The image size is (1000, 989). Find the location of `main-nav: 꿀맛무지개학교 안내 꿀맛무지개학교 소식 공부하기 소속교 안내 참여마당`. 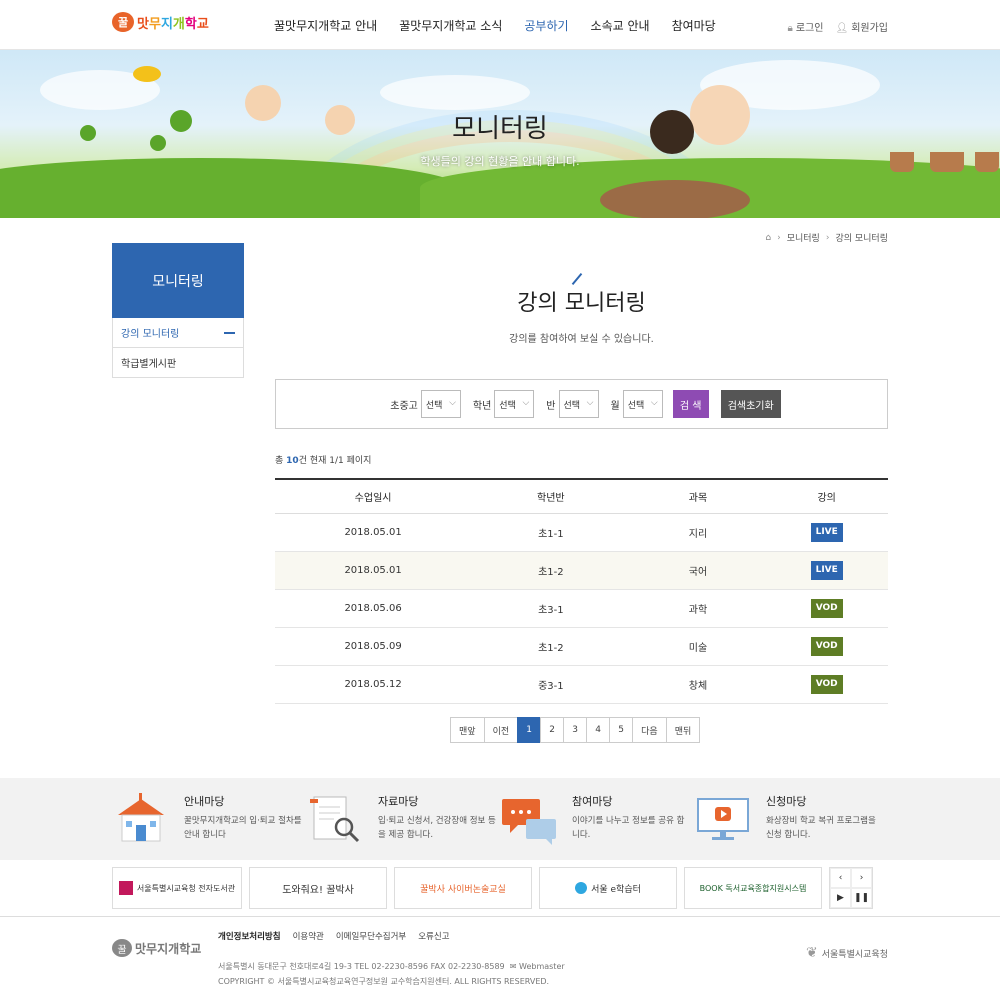

main-nav: 꿀맛무지개학교 안내 꿀맛무지개학교 소식 공부하기 소속교 안내 참여마당 is located at coordinates (506, 25).